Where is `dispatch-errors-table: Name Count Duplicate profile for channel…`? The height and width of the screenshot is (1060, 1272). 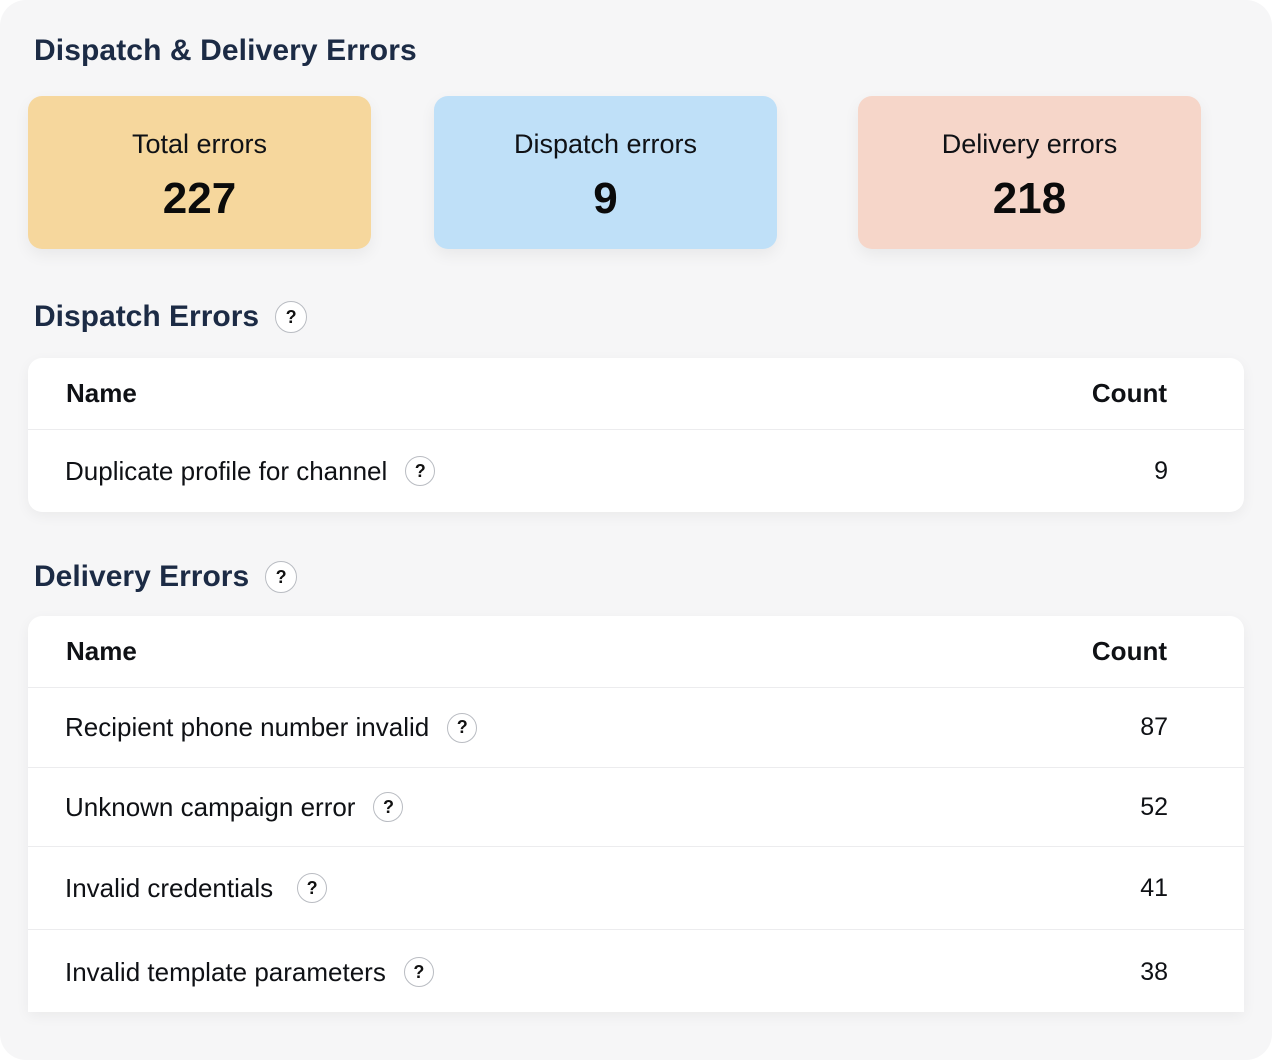 dispatch-errors-table: Name Count Duplicate profile for channel… is located at coordinates (636, 435).